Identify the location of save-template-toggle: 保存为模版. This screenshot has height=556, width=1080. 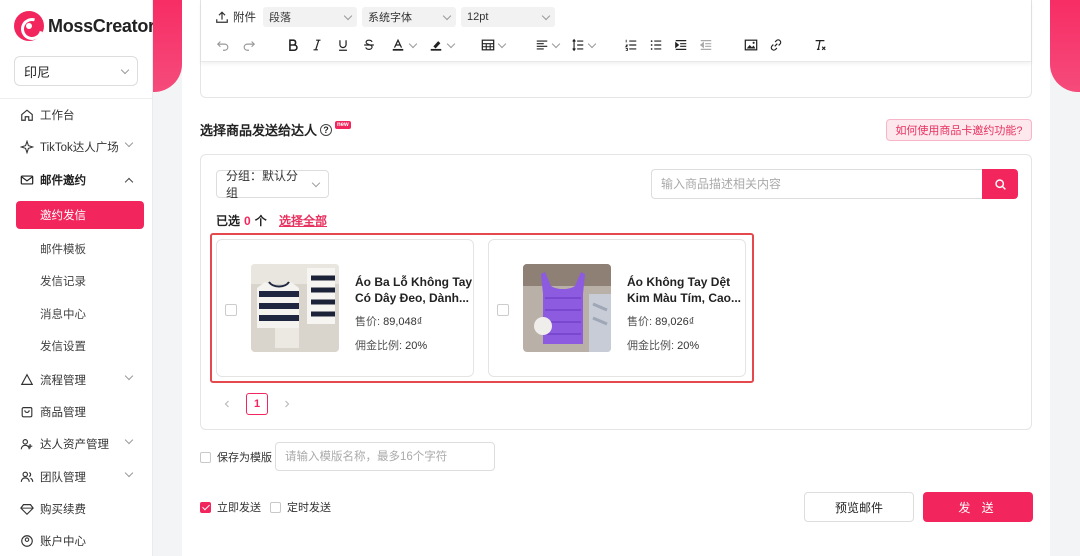
(236, 457).